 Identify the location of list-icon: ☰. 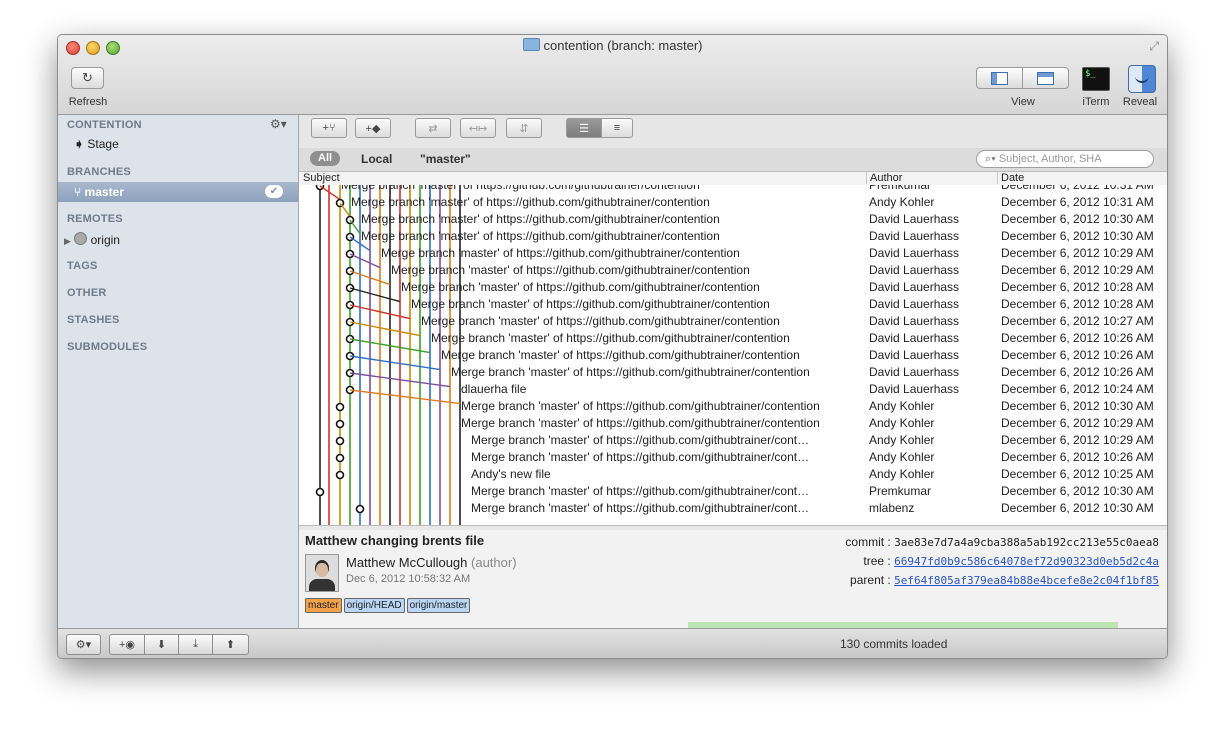
(584, 128).